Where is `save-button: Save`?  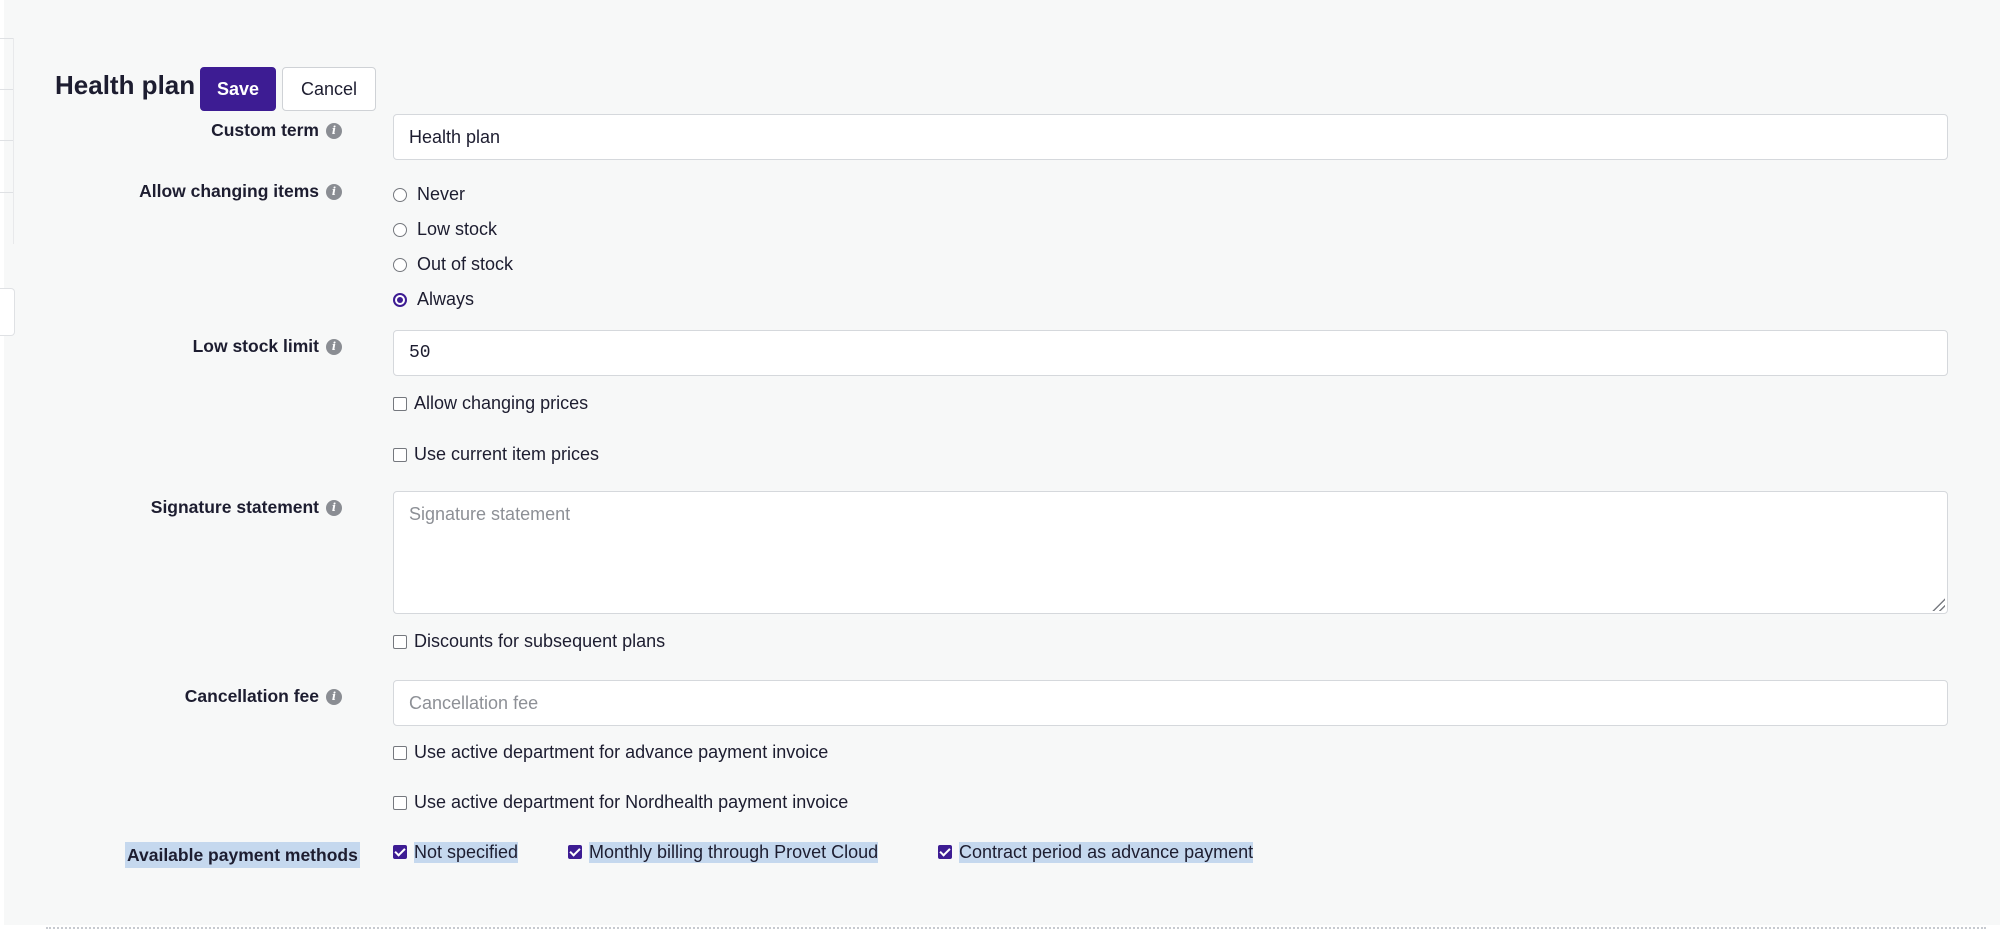 save-button: Save is located at coordinates (238, 89).